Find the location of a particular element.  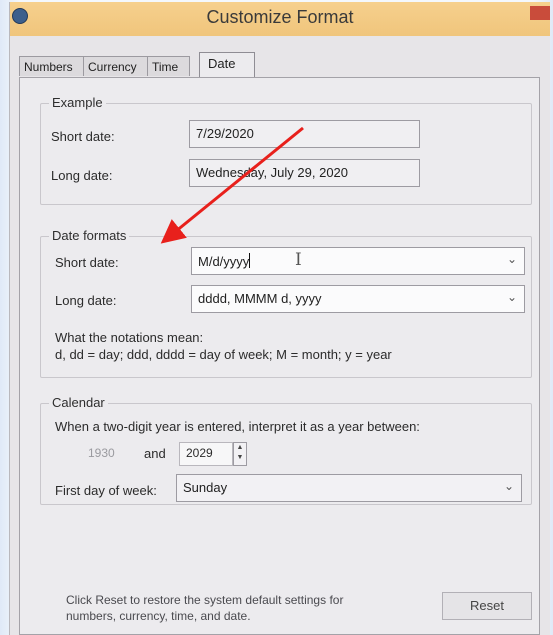

first-day-of-week-value: Sunday is located at coordinates (205, 487).